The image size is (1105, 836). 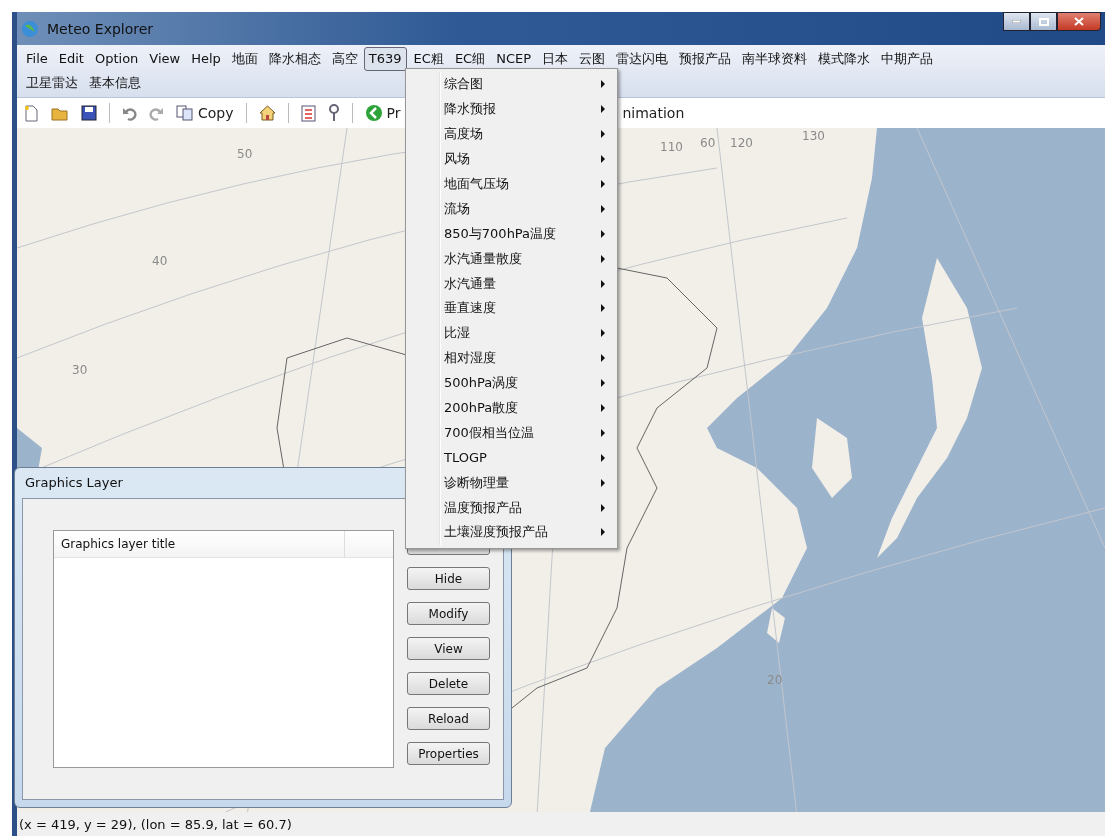 I want to click on dropdown-item: 比湿, so click(x=511, y=333).